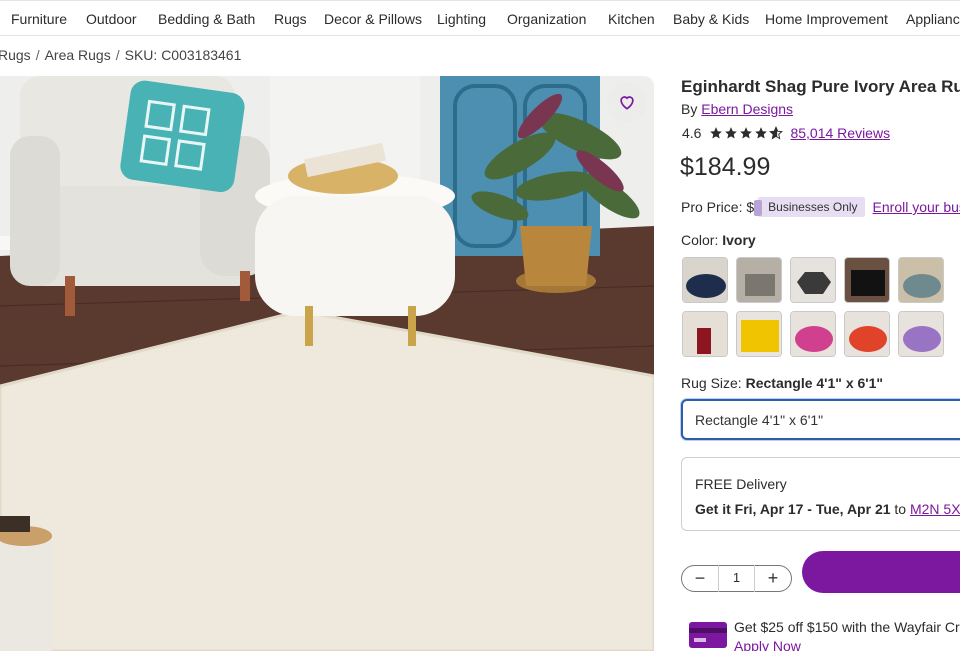  Describe the element at coordinates (700, 240) in the screenshot. I see `color-label: Color:` at that location.